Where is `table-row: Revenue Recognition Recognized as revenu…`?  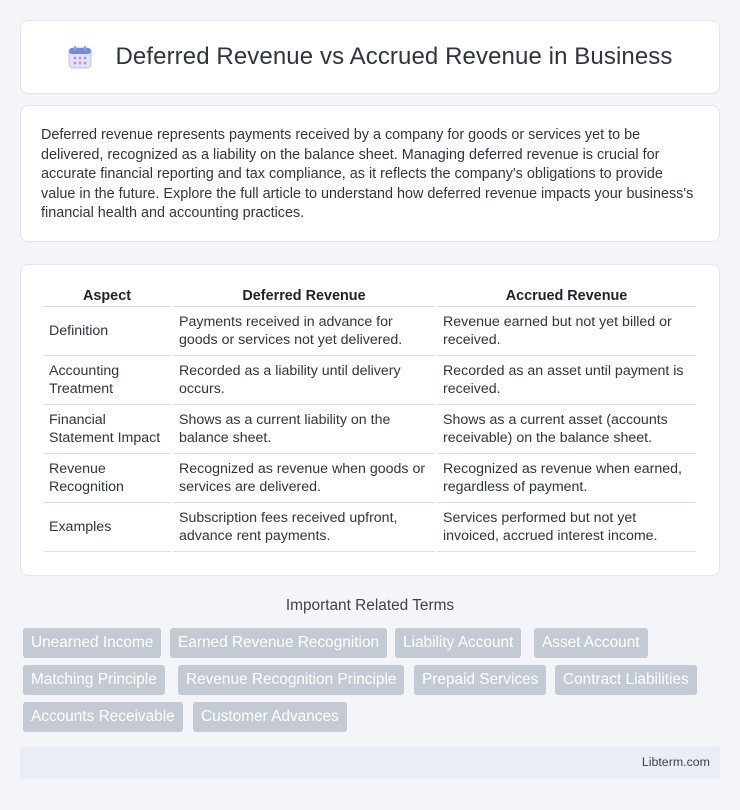 table-row: Revenue Recognition Recognized as revenu… is located at coordinates (369, 478).